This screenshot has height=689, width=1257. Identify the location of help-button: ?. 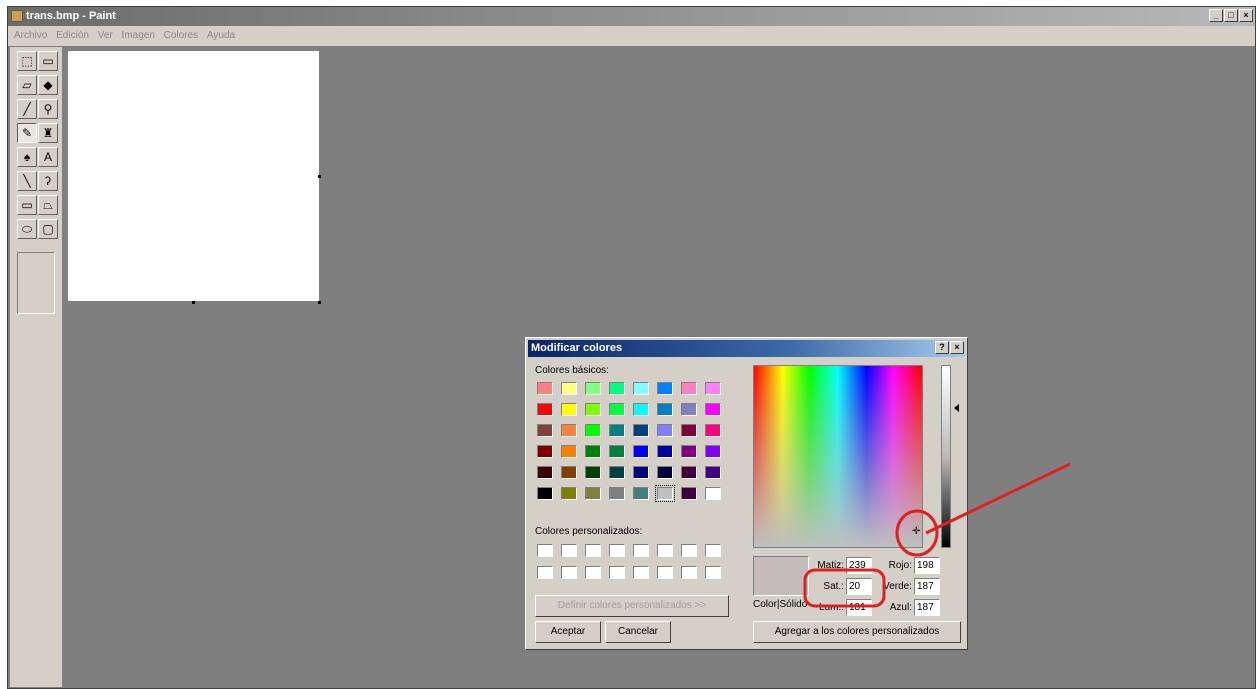
(942, 347).